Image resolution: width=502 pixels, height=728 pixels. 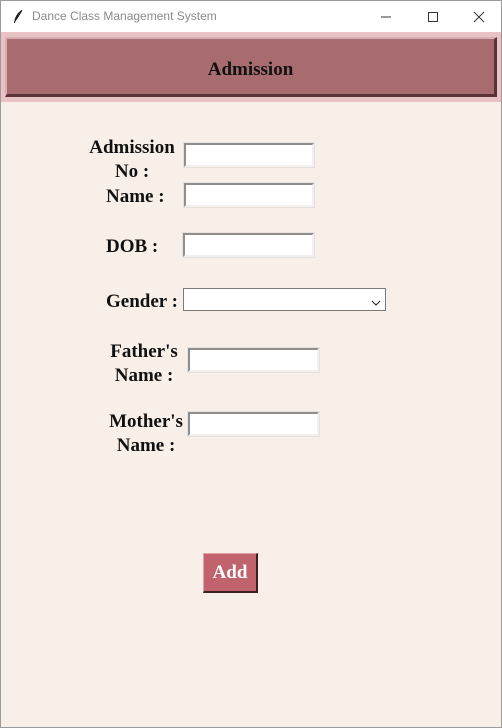 What do you see at coordinates (248, 245) in the screenshot?
I see `dob-field` at bounding box center [248, 245].